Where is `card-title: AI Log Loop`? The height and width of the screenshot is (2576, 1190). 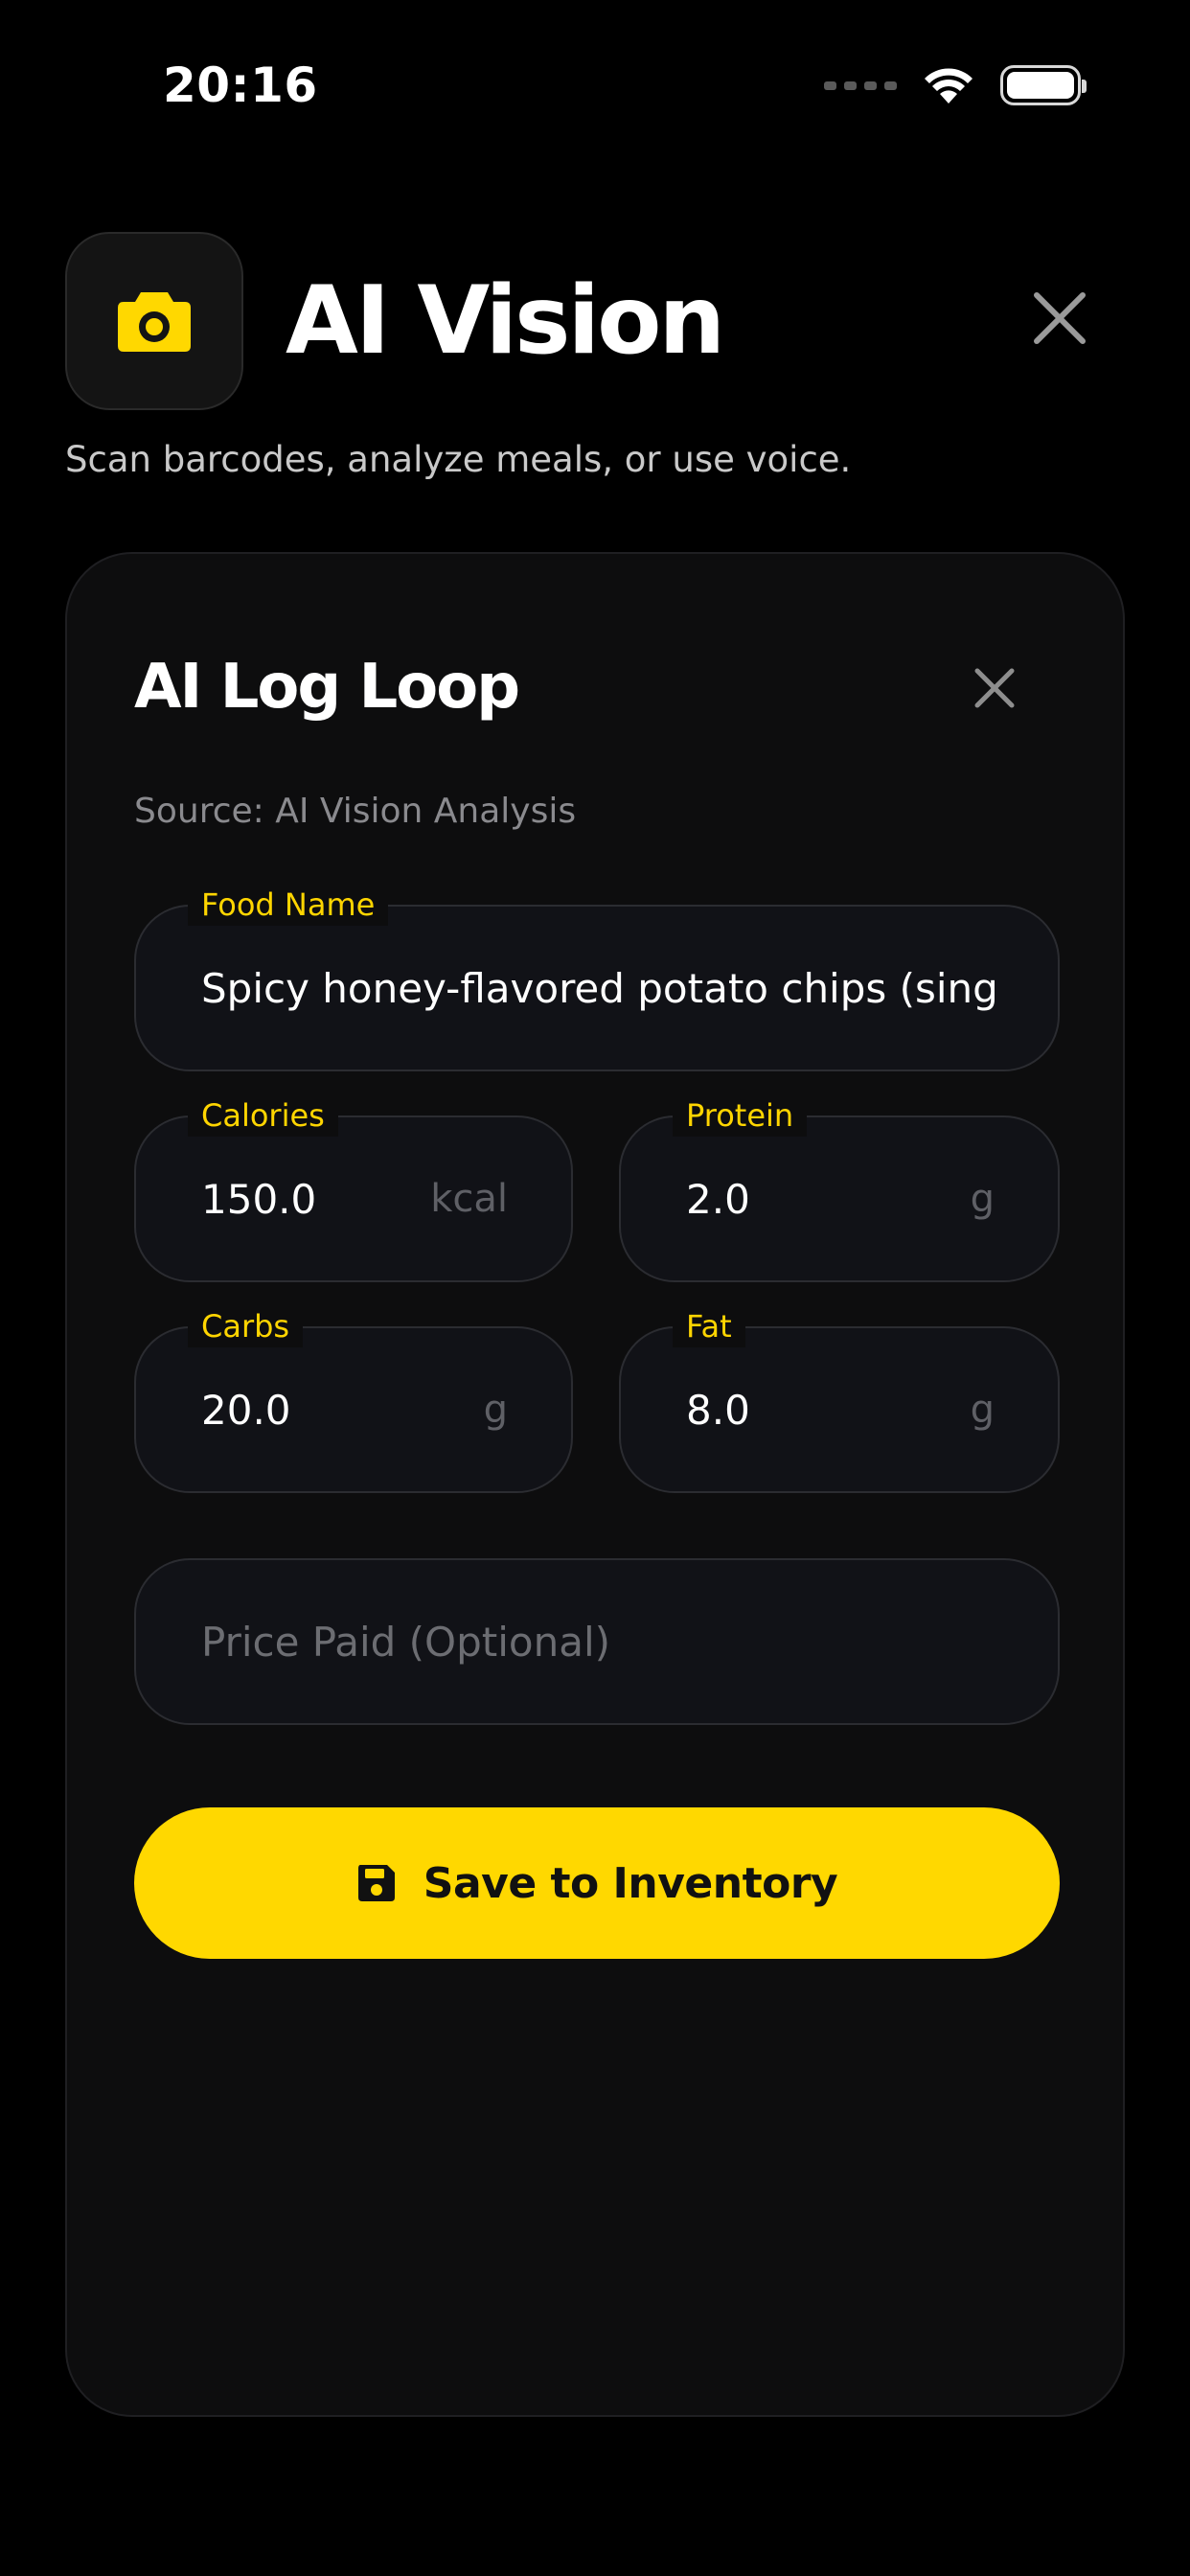
card-title: AI Log Loop is located at coordinates (327, 688).